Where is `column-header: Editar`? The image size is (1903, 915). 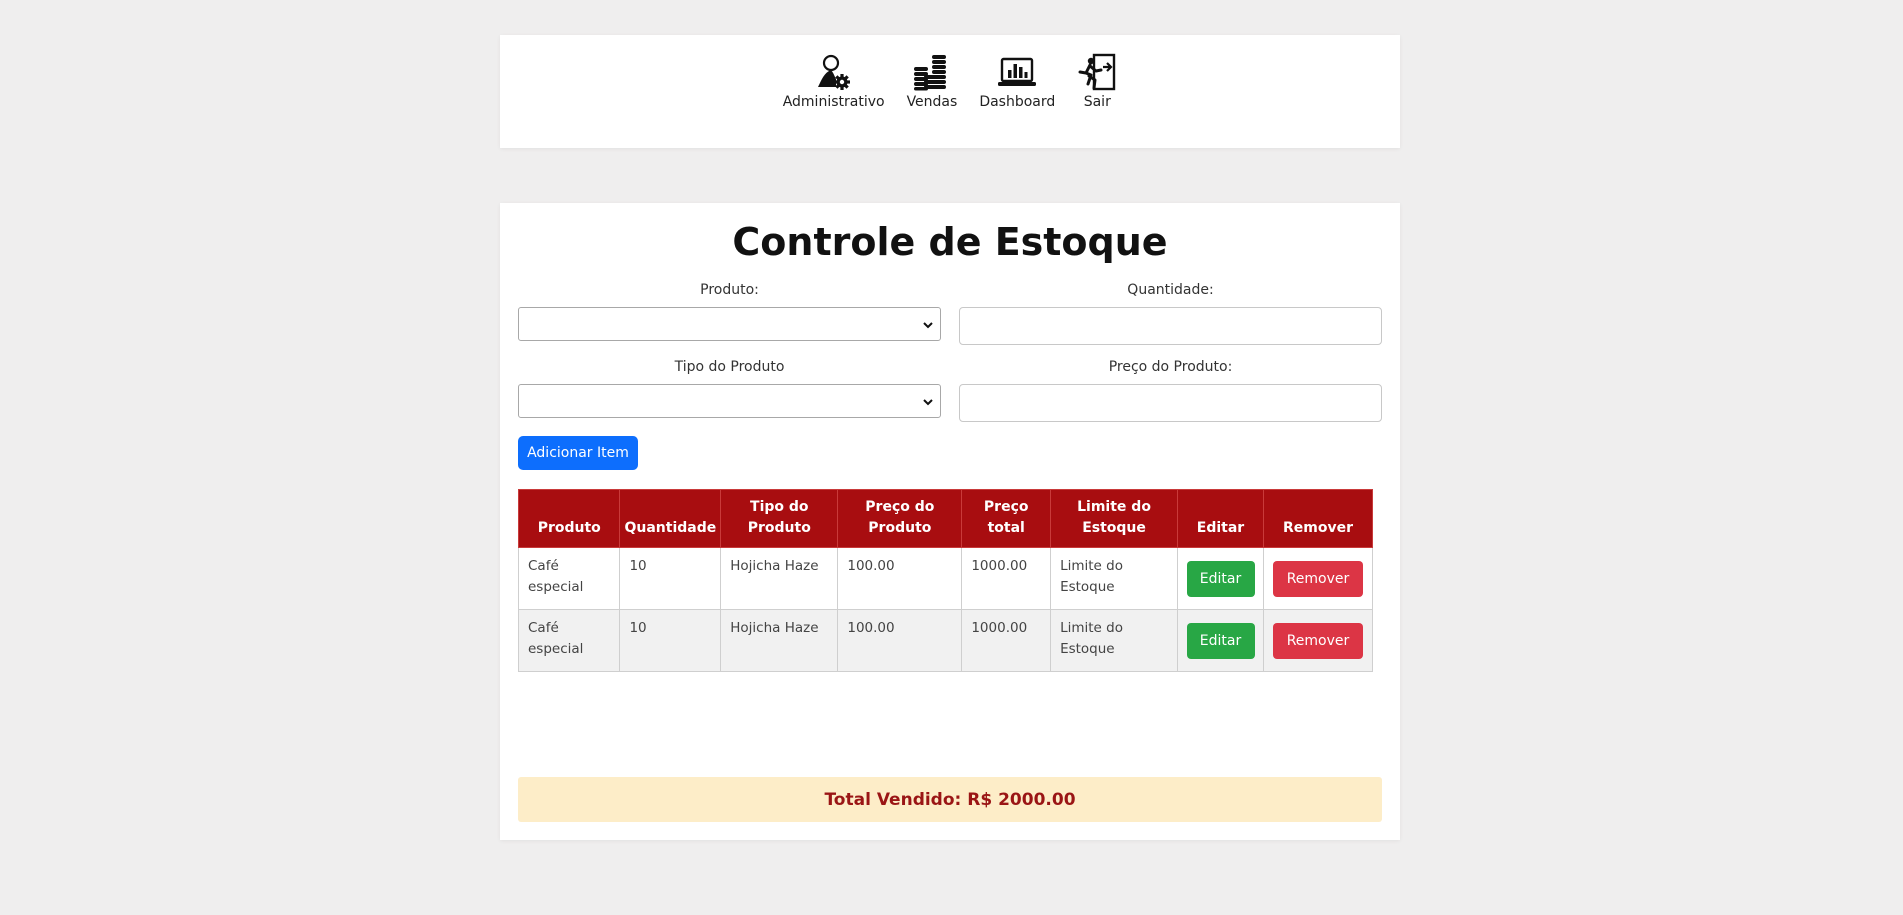 column-header: Editar is located at coordinates (1220, 518).